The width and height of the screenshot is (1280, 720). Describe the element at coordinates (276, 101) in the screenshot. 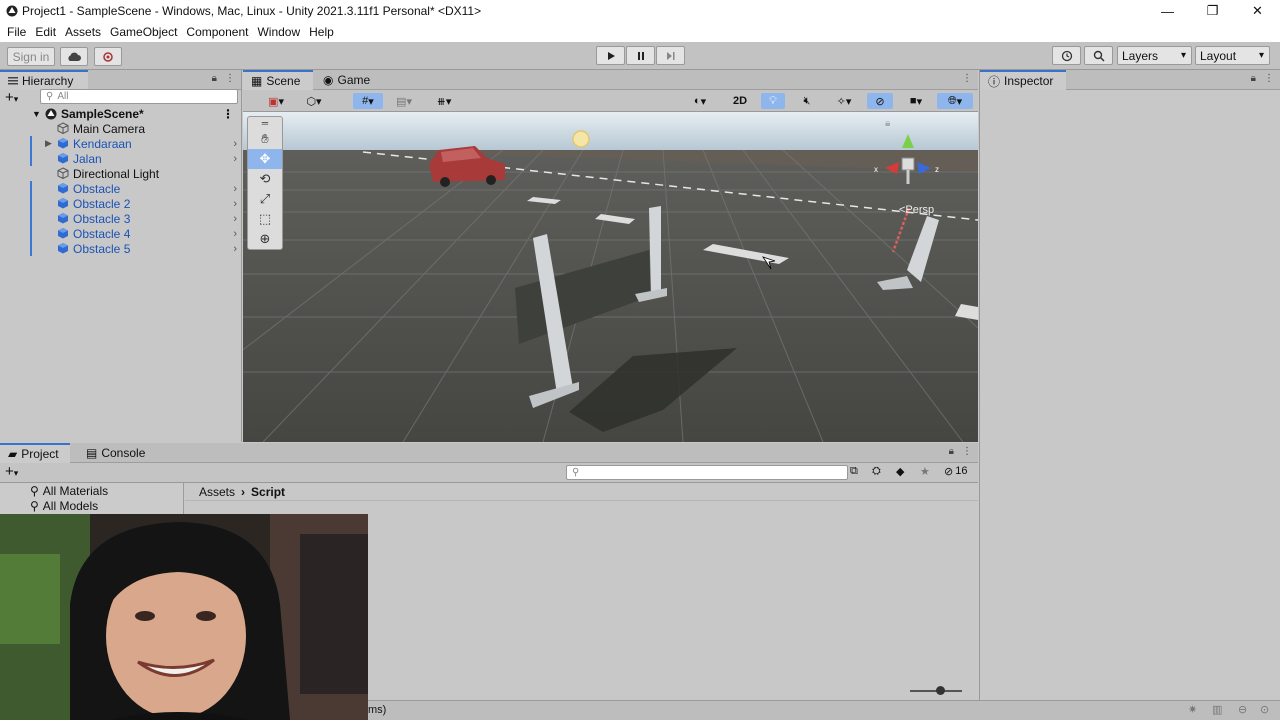

I see `draw-mode-dropdown: ▣ ▾` at that location.